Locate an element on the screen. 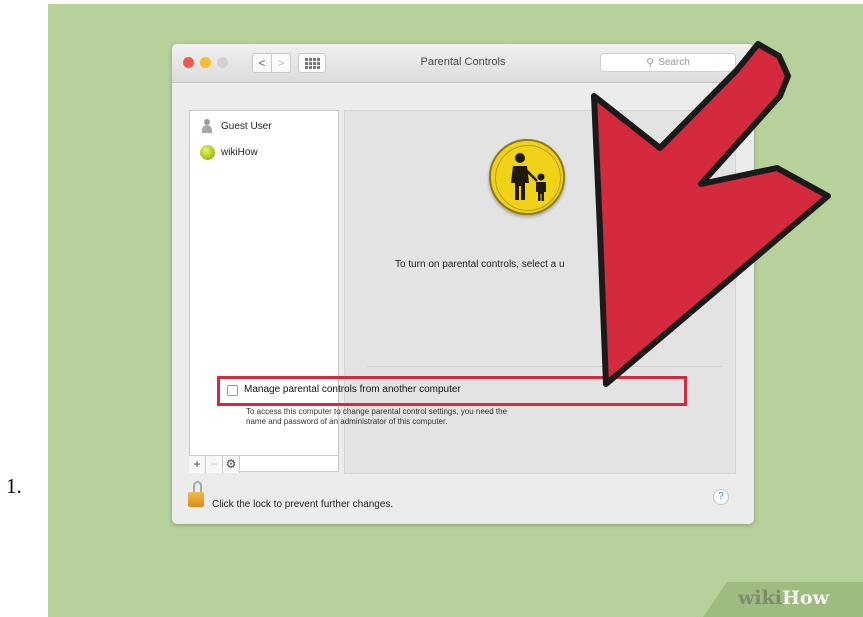 Image resolution: width=863 pixels, height=617 pixels. watermark-part1: wiki is located at coordinates (760, 598).